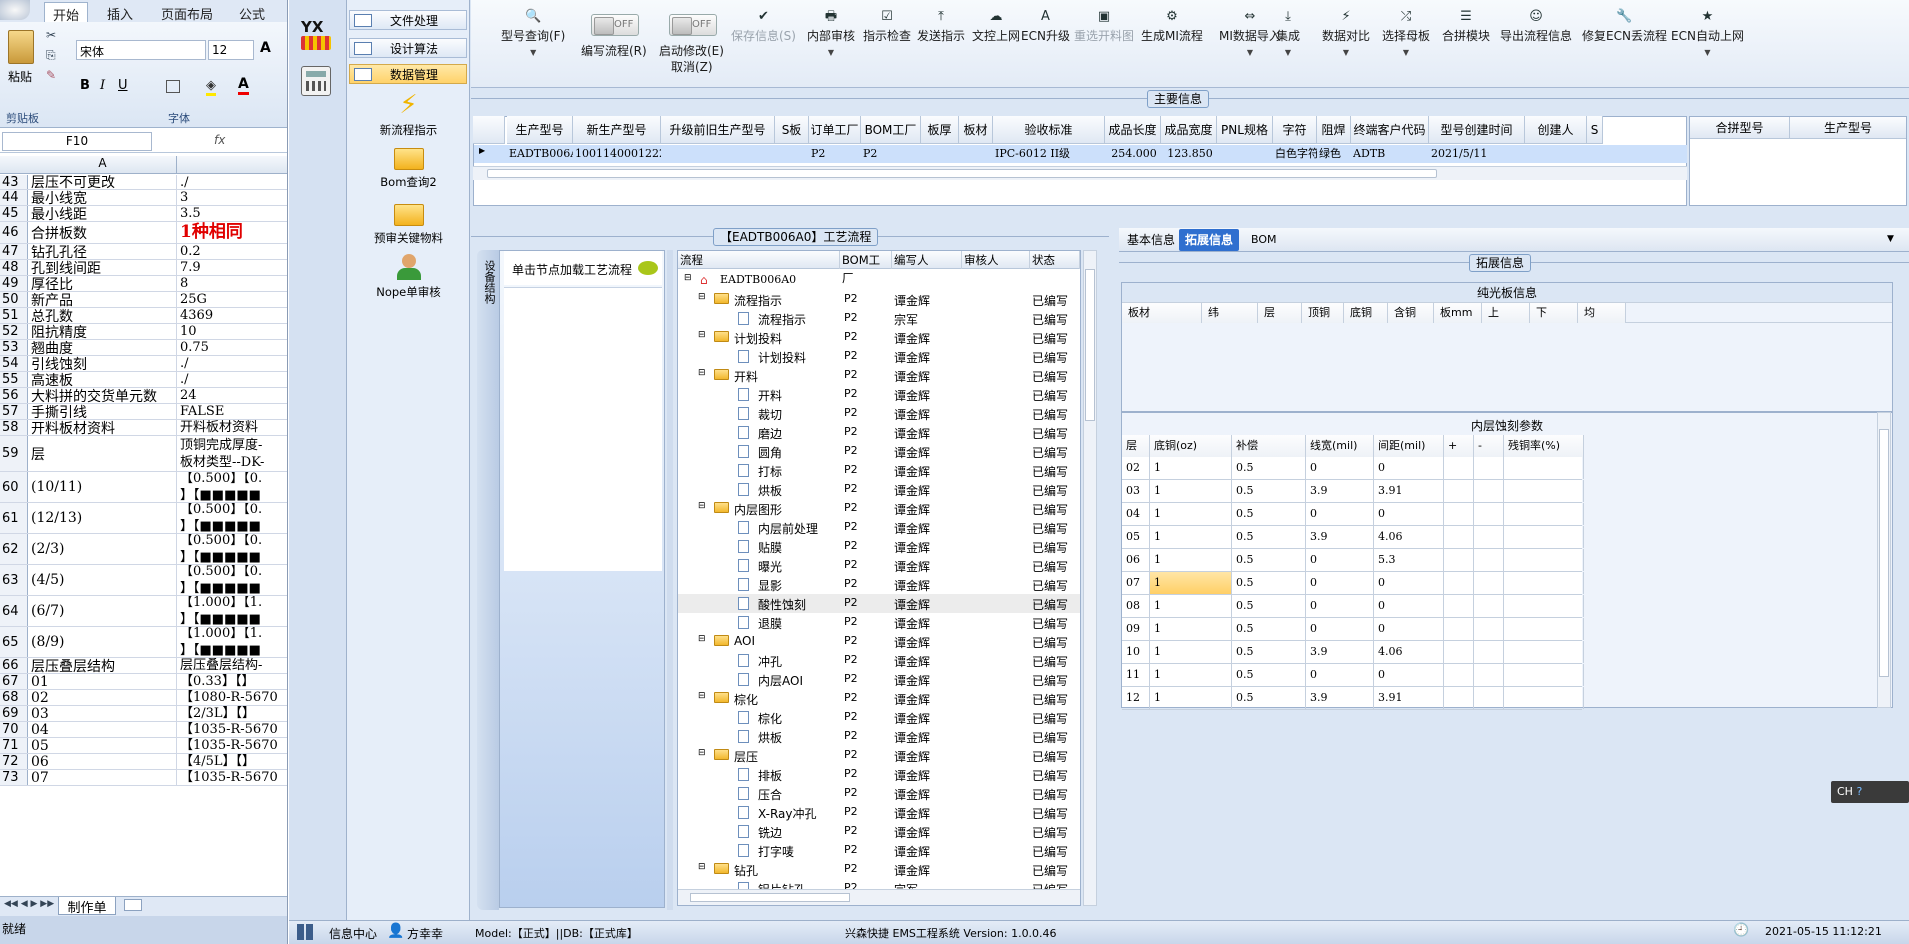  I want to click on sheet-row: 52 阻抗精度 10, so click(143, 332).